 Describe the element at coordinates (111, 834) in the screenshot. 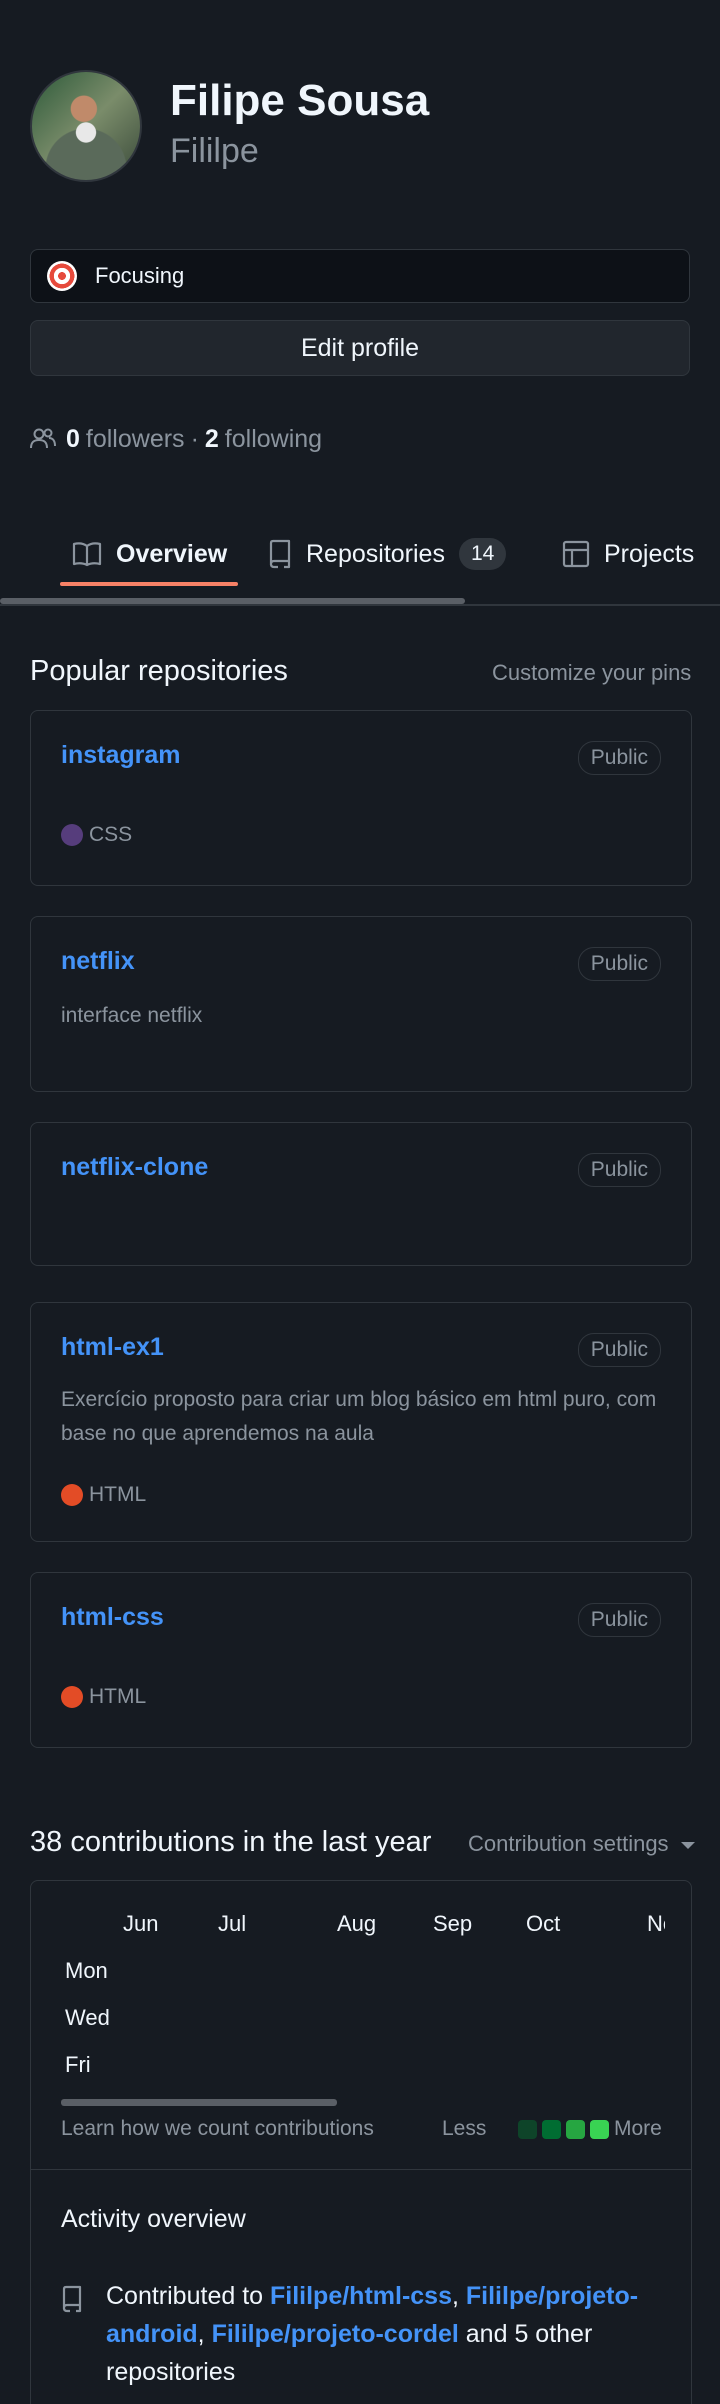

I see `language-name: CSS` at that location.